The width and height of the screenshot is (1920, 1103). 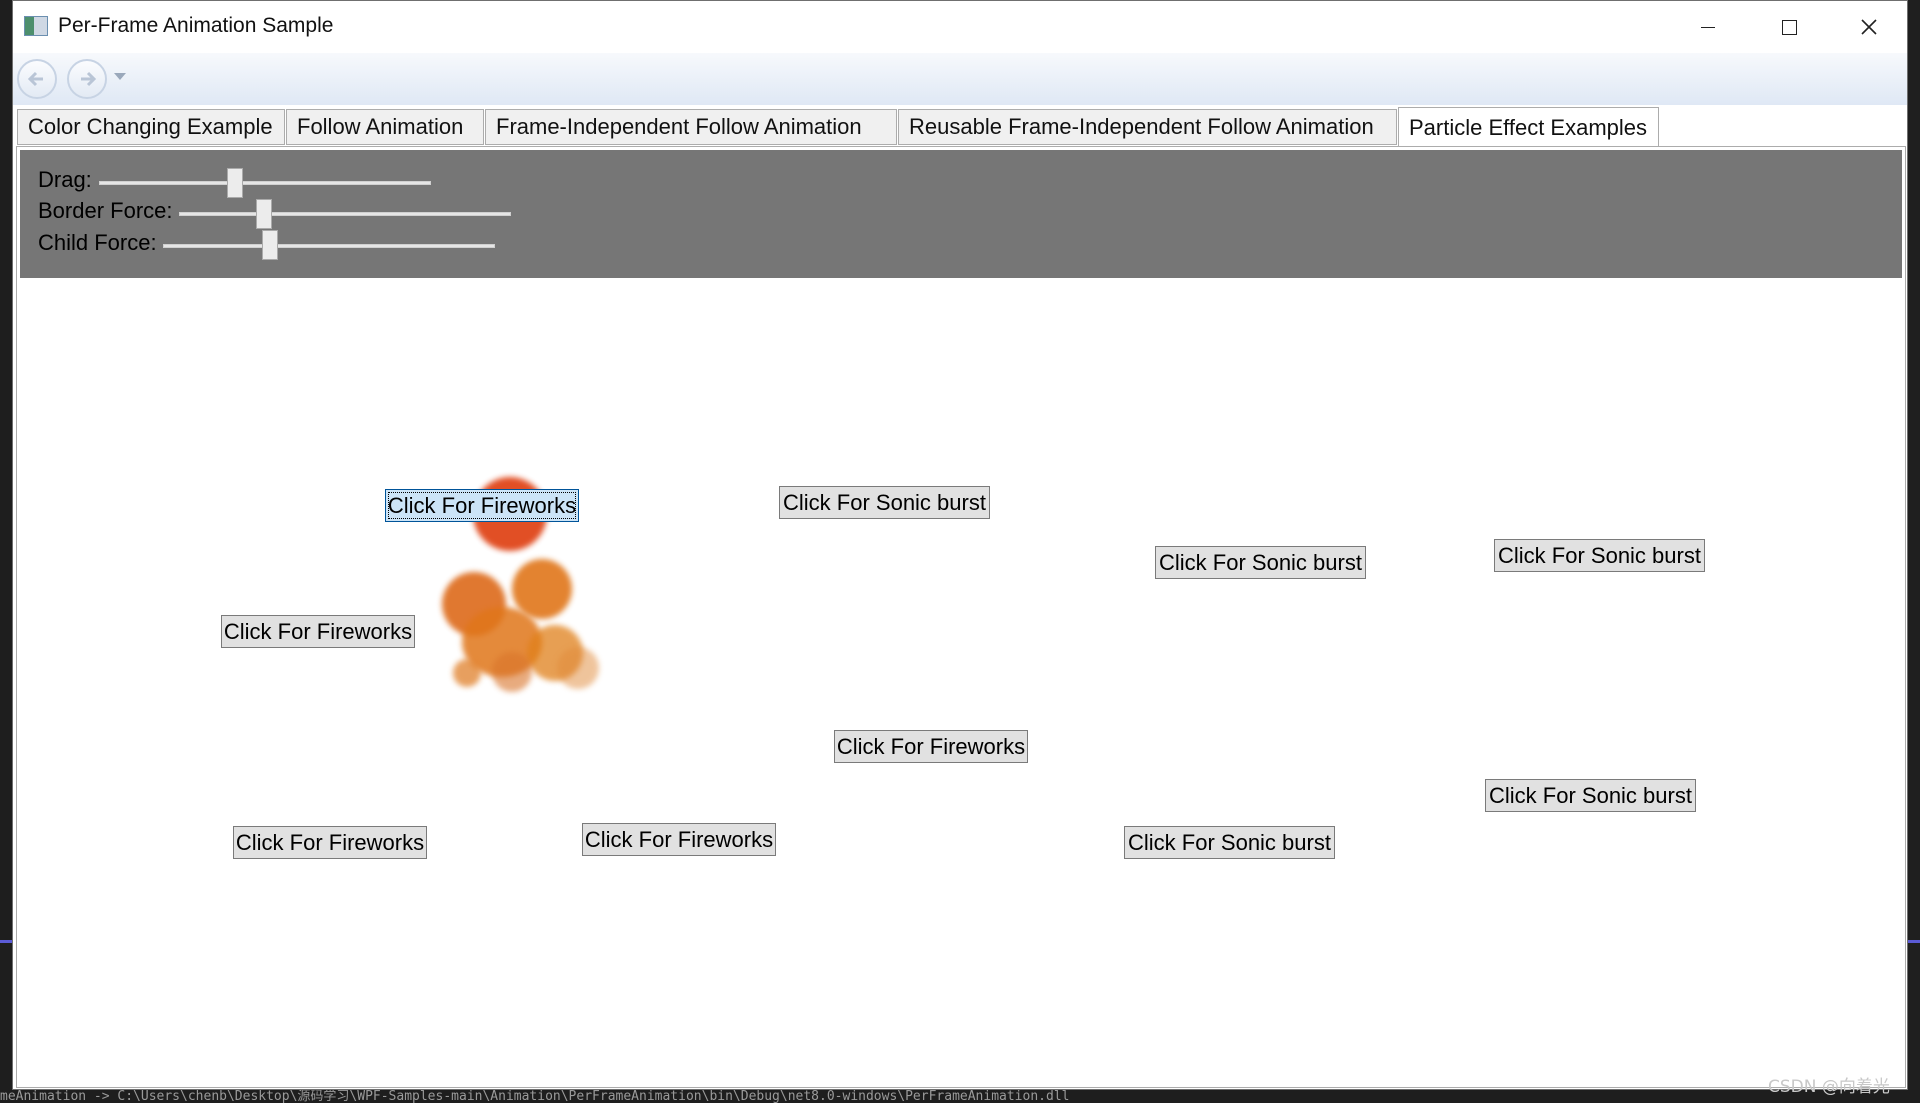 I want to click on border-force-slider-track, so click(x=345, y=214).